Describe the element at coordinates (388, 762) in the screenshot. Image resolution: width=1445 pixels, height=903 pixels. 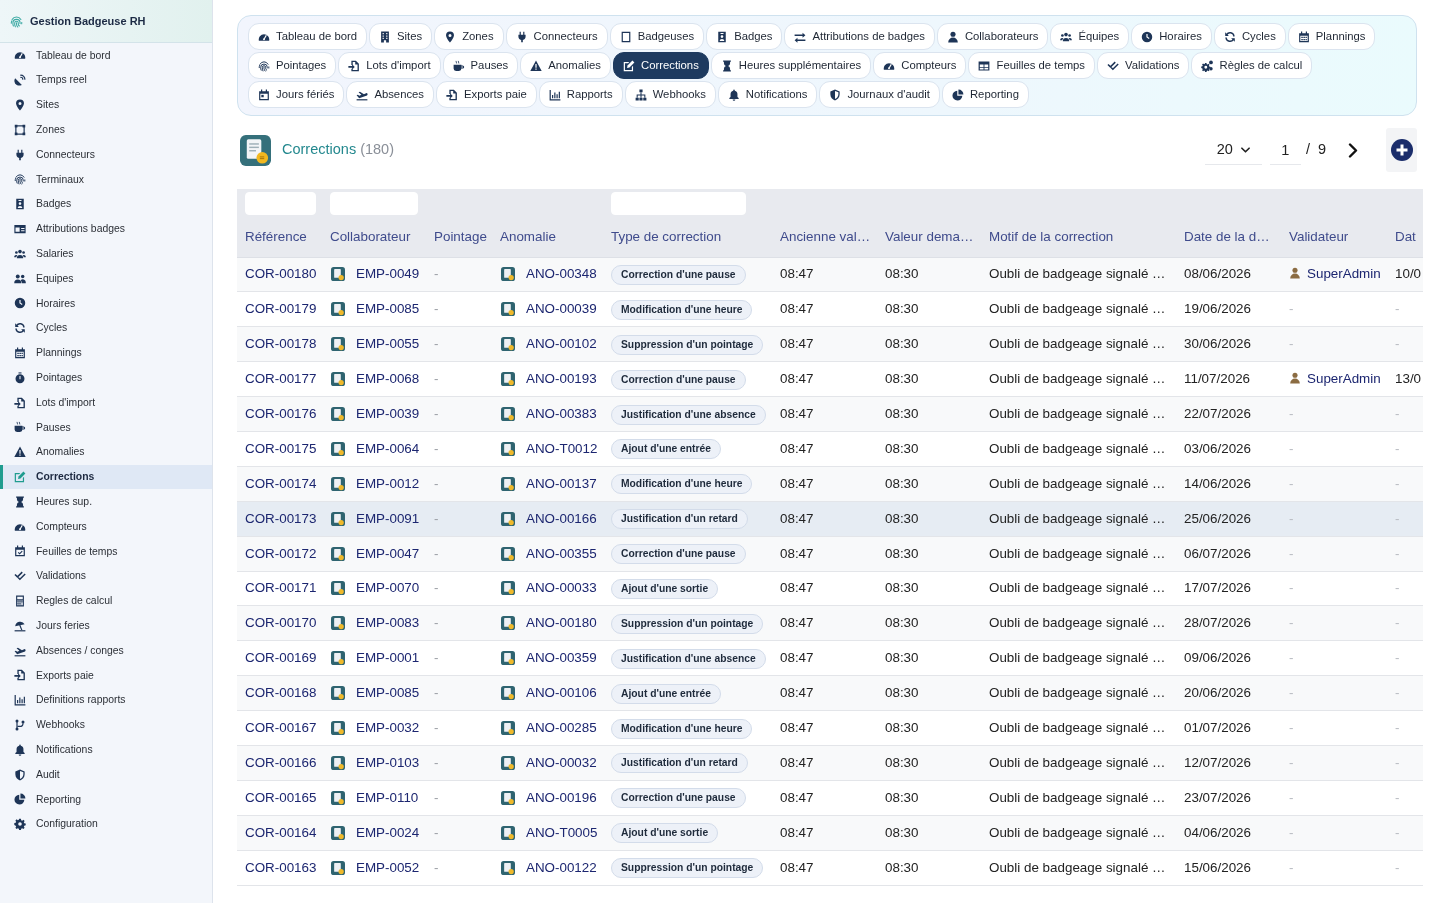
I see `employee-link: EMP-0103` at that location.